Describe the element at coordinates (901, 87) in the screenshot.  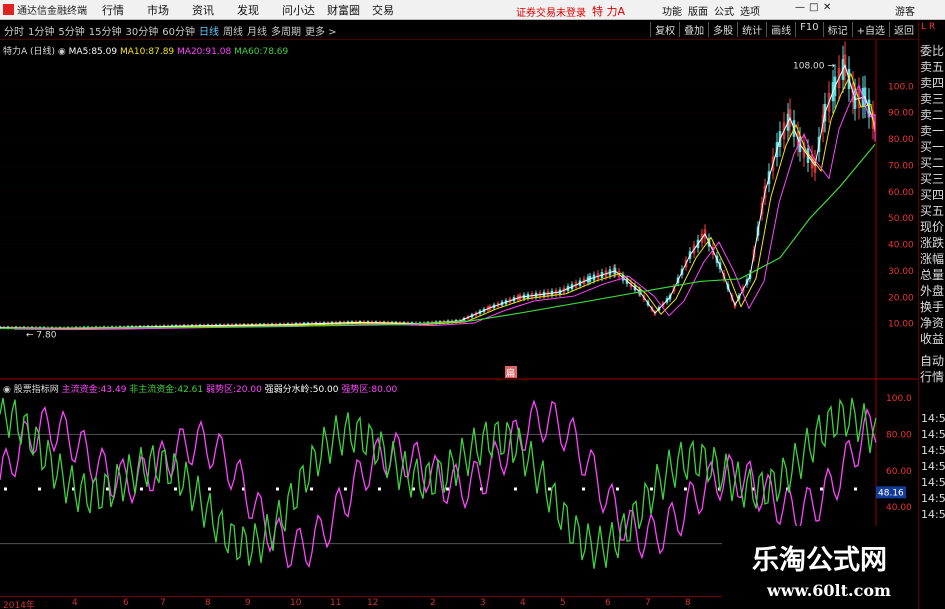
I see `price-tick-label: 100.0` at that location.